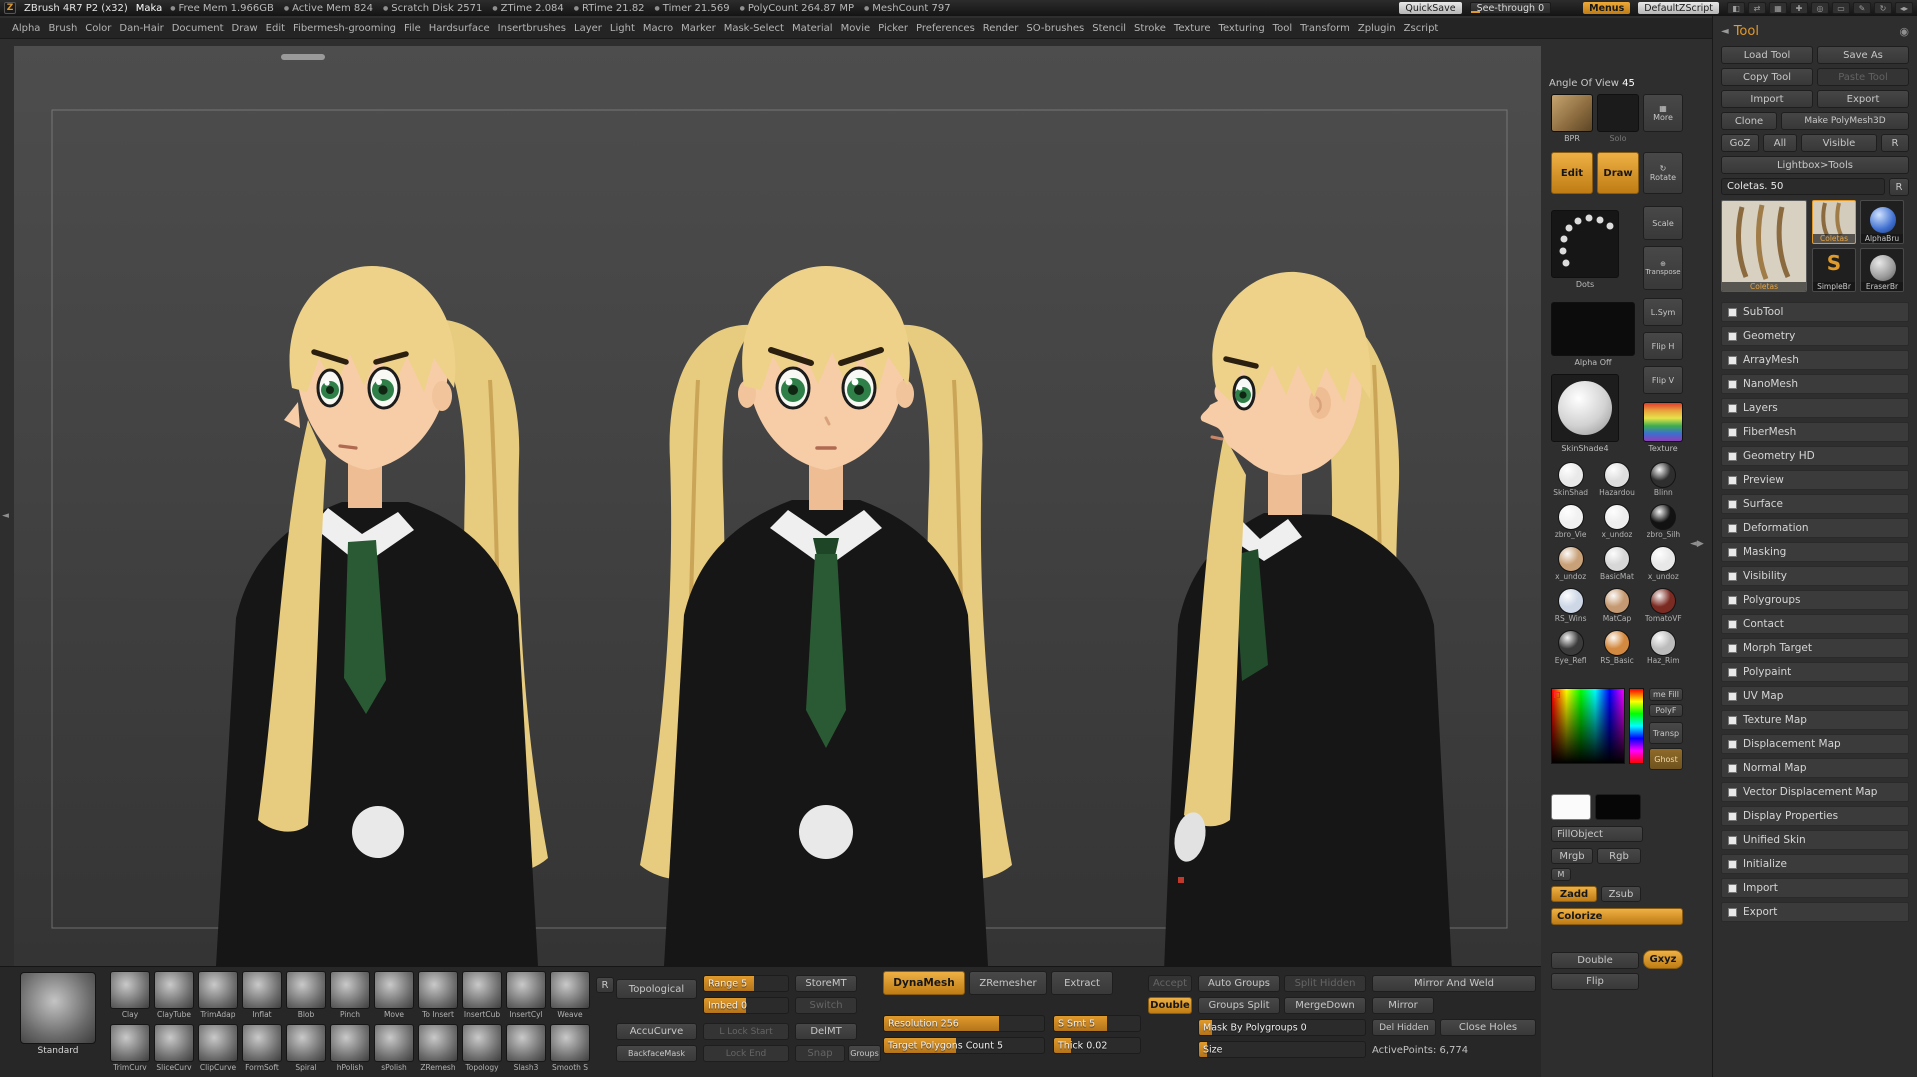  What do you see at coordinates (656, 1053) in the screenshot?
I see `backfacemask-toggle: BackfaceMask` at bounding box center [656, 1053].